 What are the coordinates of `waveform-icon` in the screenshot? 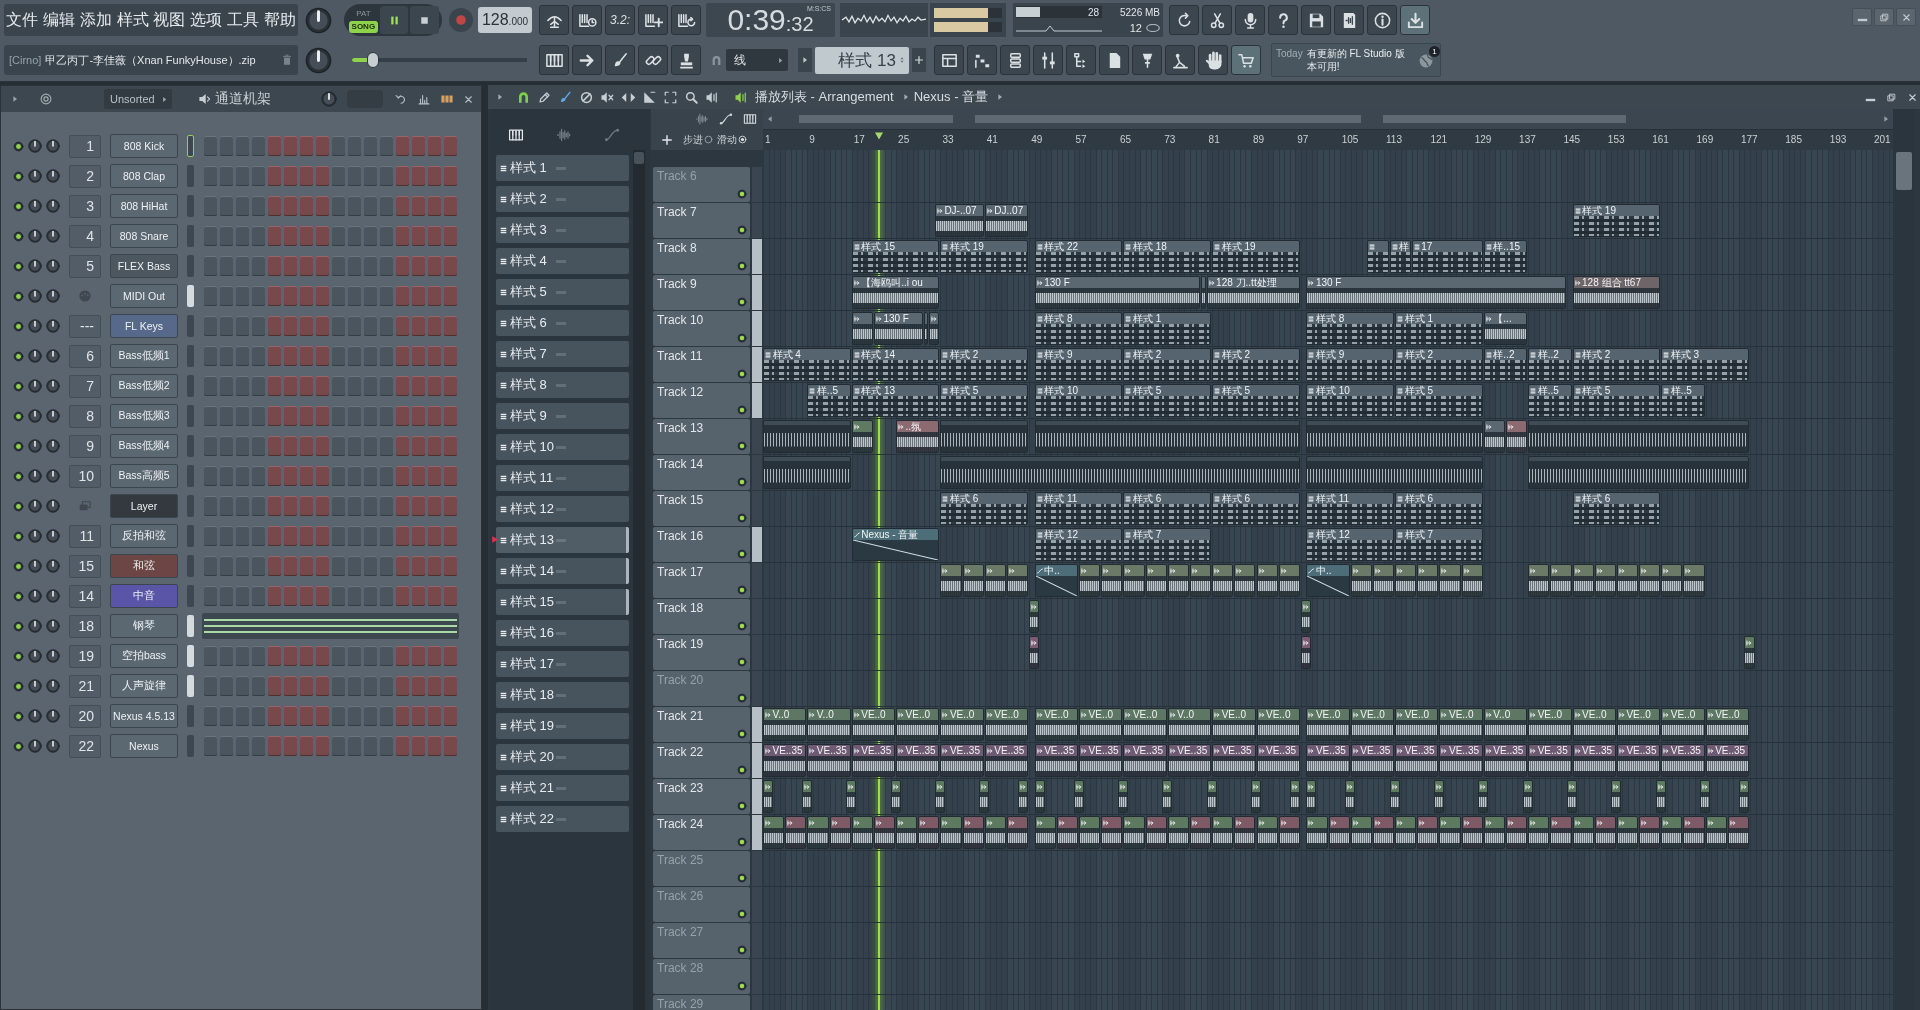 It's located at (564, 135).